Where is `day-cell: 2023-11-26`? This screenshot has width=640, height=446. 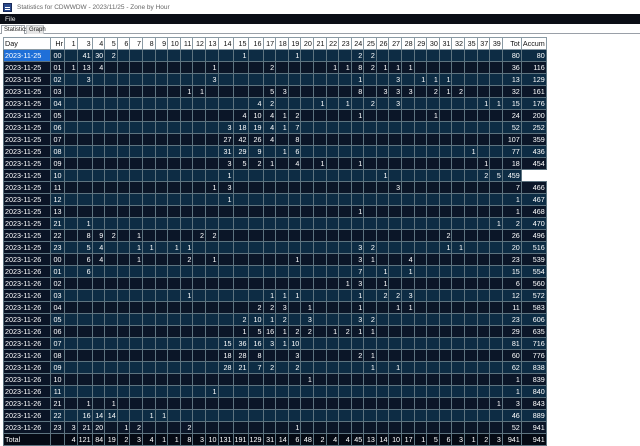
day-cell: 2023-11-26 is located at coordinates (27, 307).